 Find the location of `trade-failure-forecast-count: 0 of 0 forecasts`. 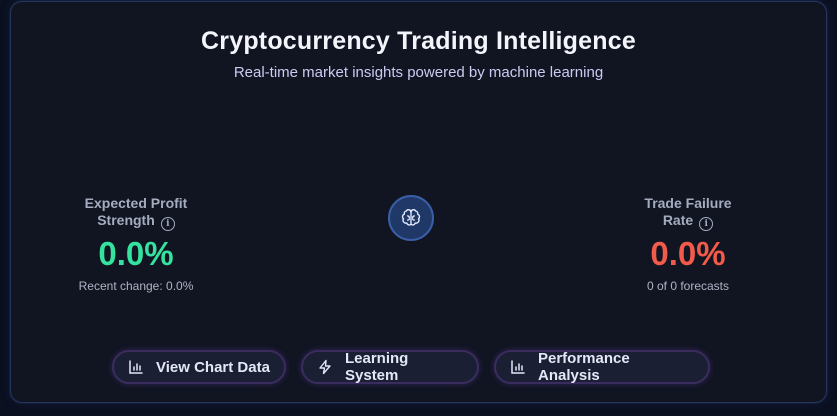

trade-failure-forecast-count: 0 of 0 forecasts is located at coordinates (688, 286).